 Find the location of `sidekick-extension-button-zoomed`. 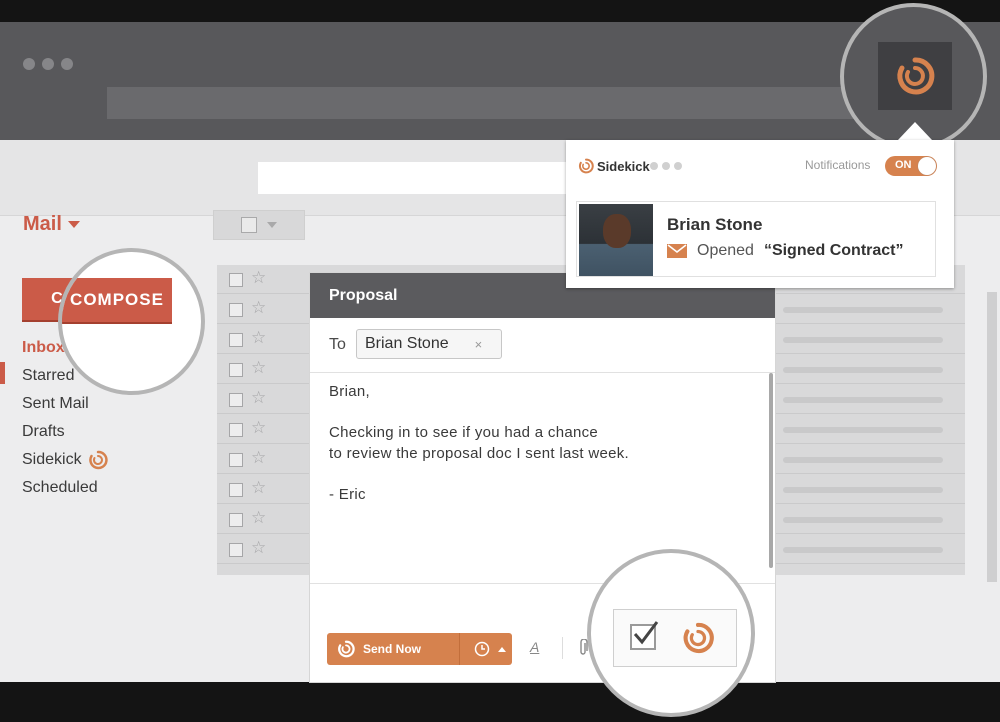

sidekick-extension-button-zoomed is located at coordinates (915, 76).